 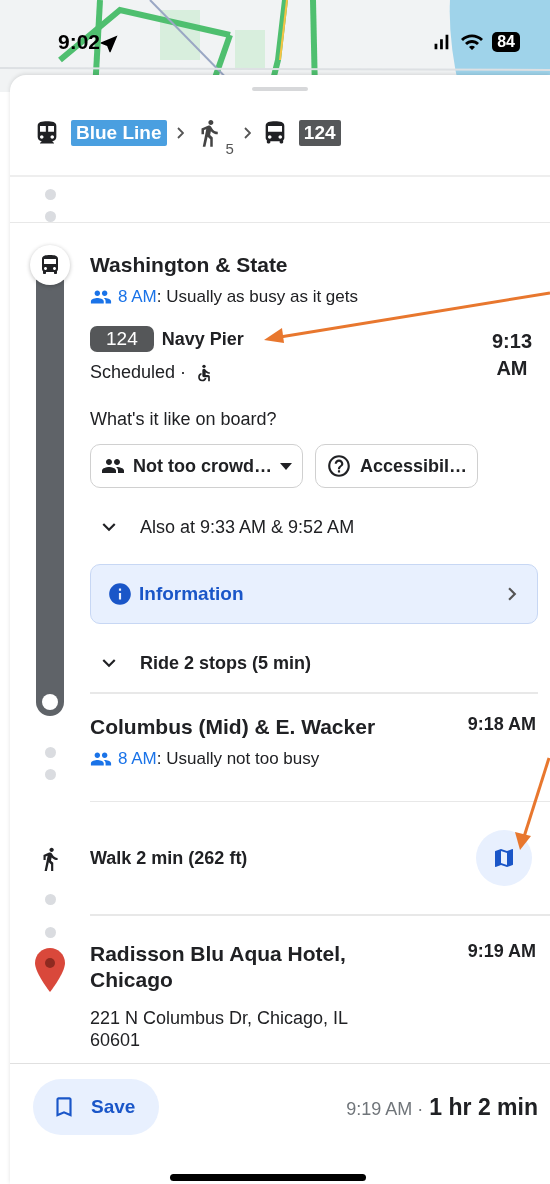 What do you see at coordinates (202, 339) in the screenshot?
I see `headsign: Navy Pier` at bounding box center [202, 339].